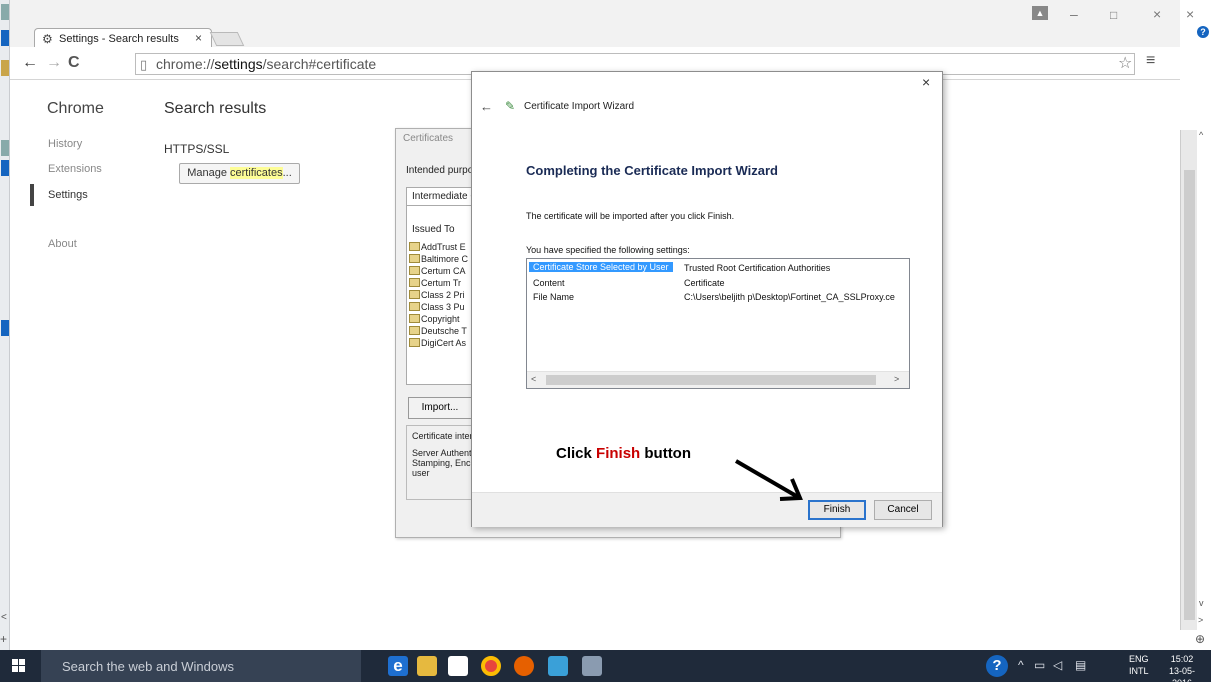 The width and height of the screenshot is (1211, 682). I want to click on scroll-down-icon: v, so click(1201, 603).